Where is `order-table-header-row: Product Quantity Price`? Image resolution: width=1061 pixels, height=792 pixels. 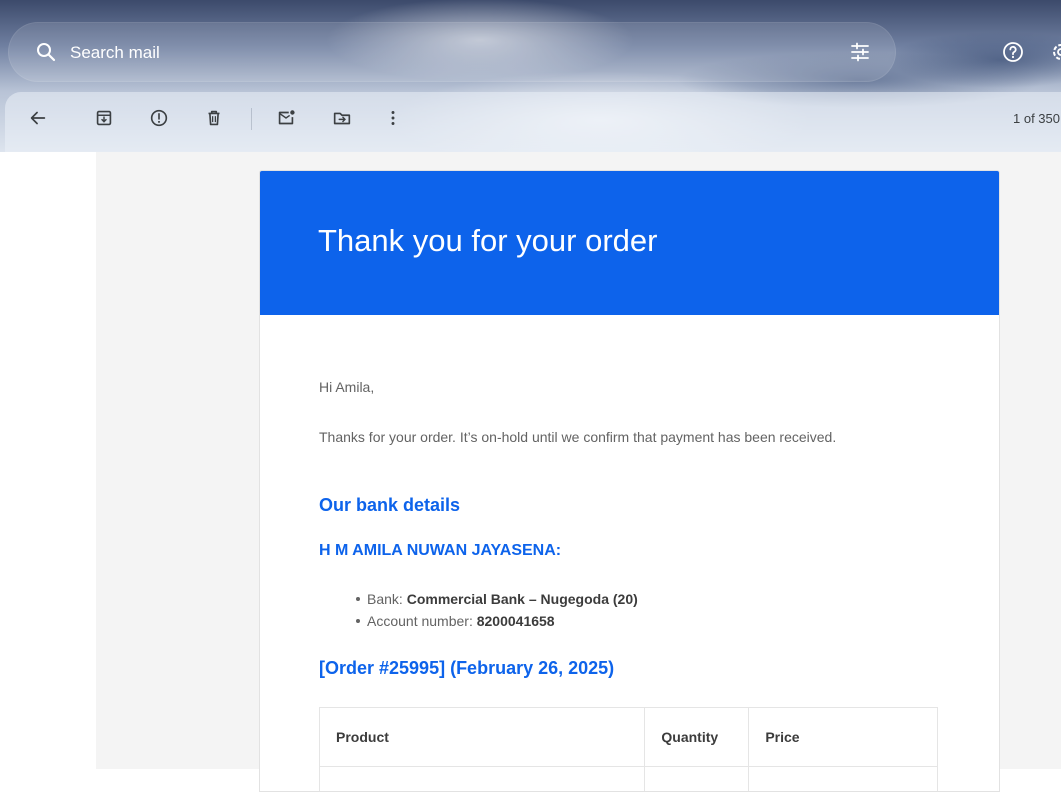
order-table-header-row: Product Quantity Price is located at coordinates (629, 737).